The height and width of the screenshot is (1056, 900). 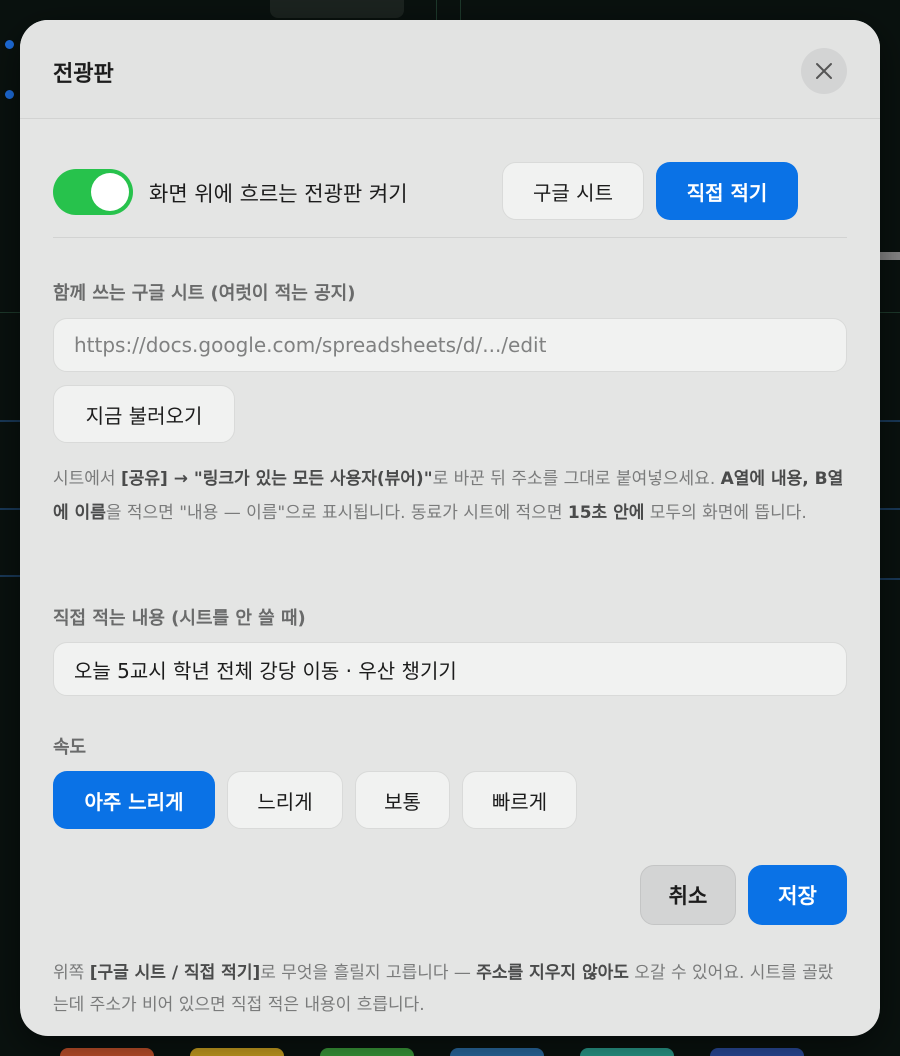 I want to click on speed-very-slow-button: 아주 느리게, so click(x=134, y=800).